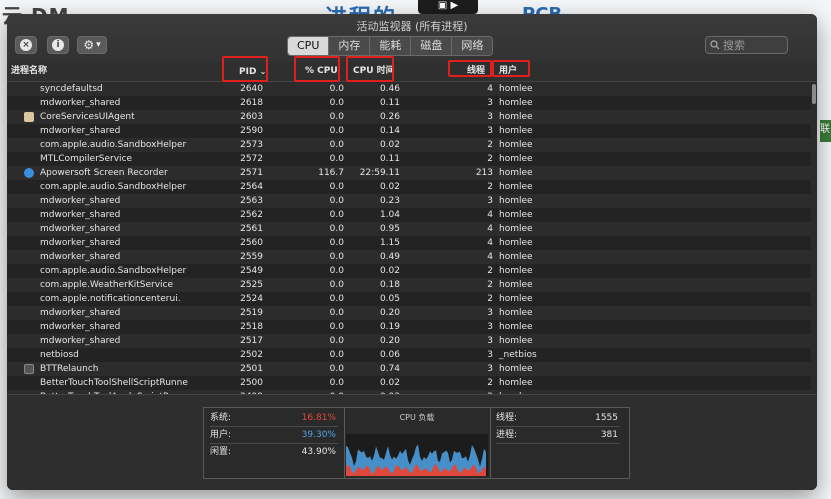 The image size is (831, 499). What do you see at coordinates (448, 7) in the screenshot?
I see `background-toolbar: ▣ ▶` at bounding box center [448, 7].